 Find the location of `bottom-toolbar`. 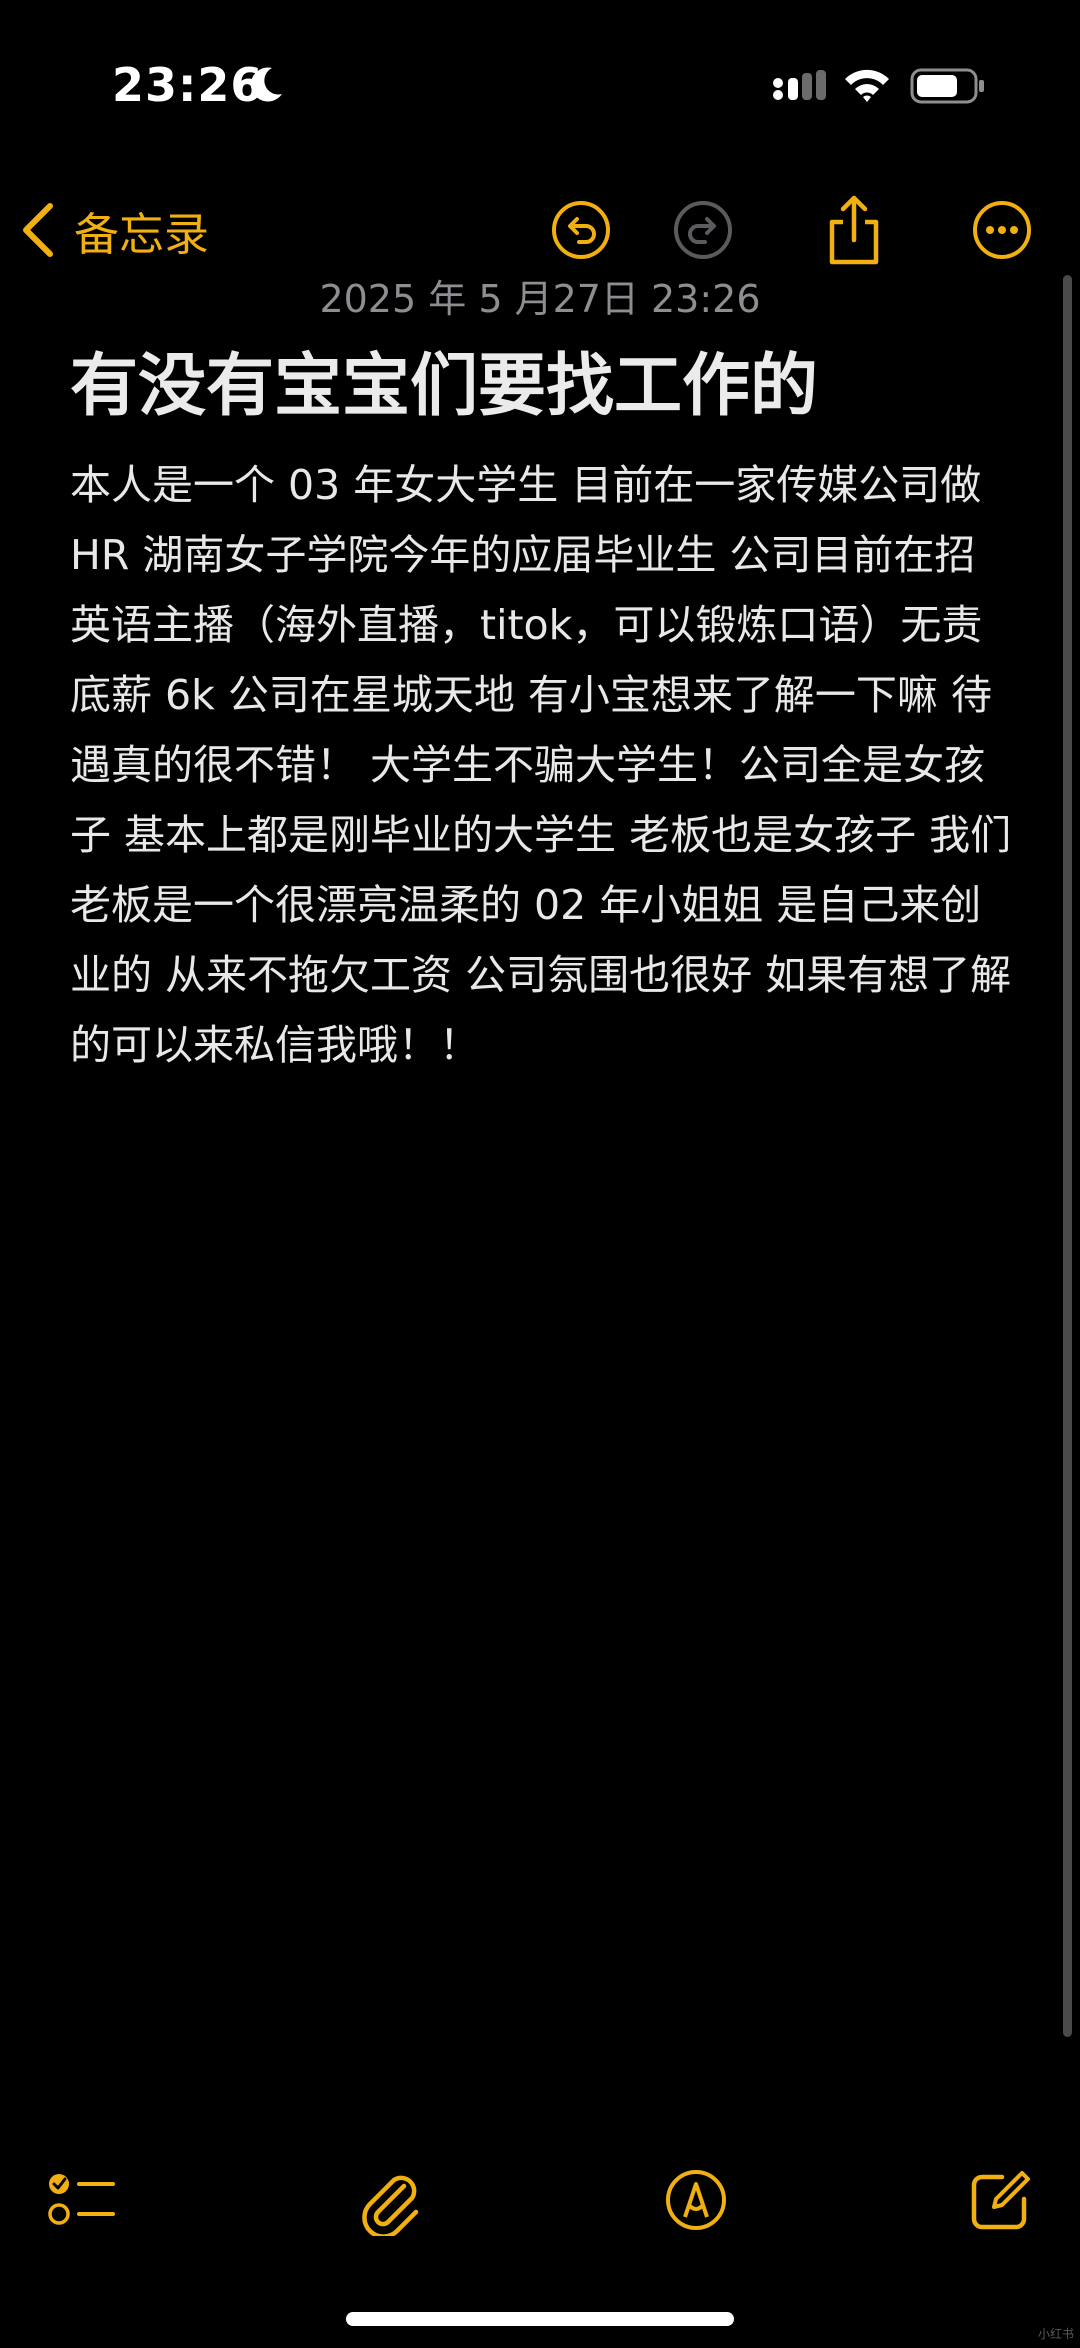

bottom-toolbar is located at coordinates (540, 2200).